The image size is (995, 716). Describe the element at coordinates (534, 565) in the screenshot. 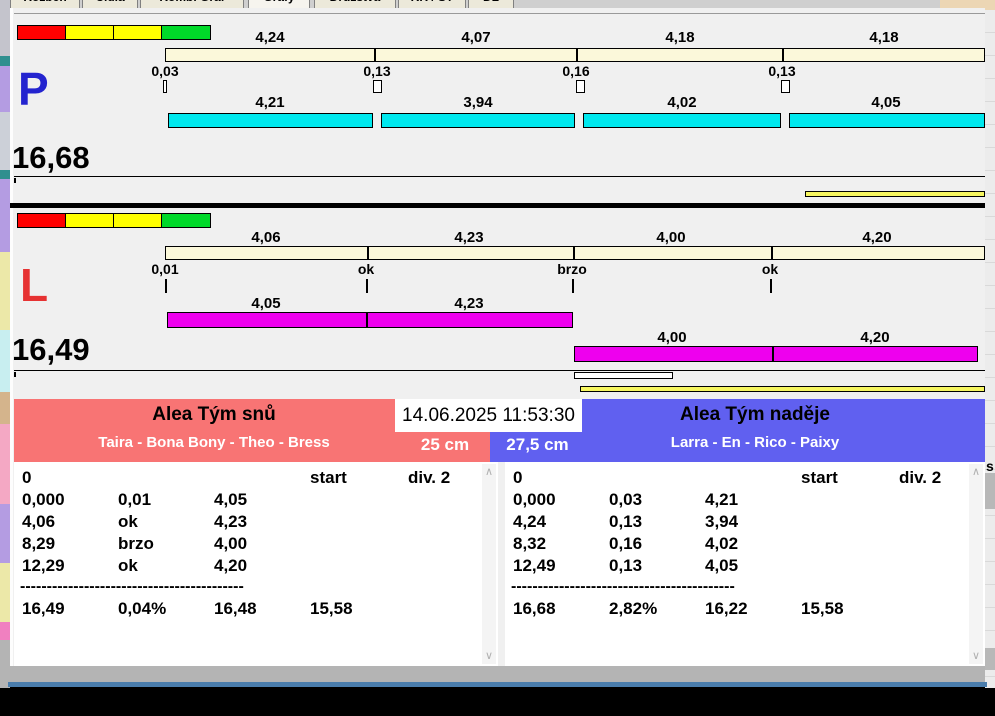

I see `table-cell: 12,49` at that location.